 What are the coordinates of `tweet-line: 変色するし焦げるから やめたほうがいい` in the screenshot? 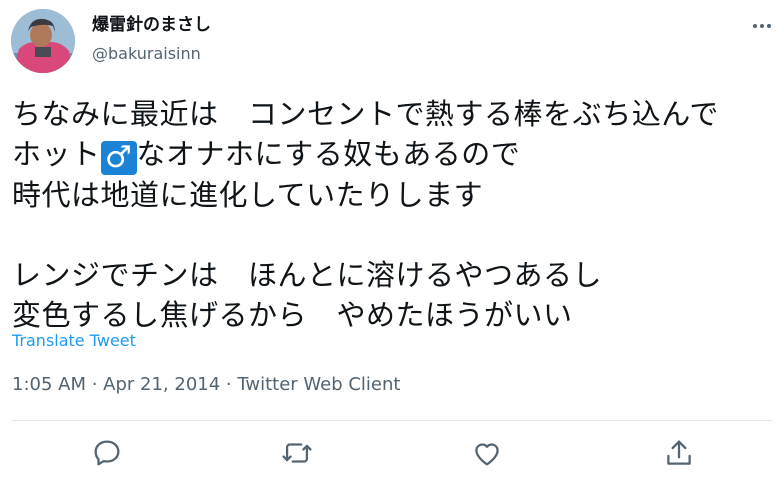 It's located at (292, 315).